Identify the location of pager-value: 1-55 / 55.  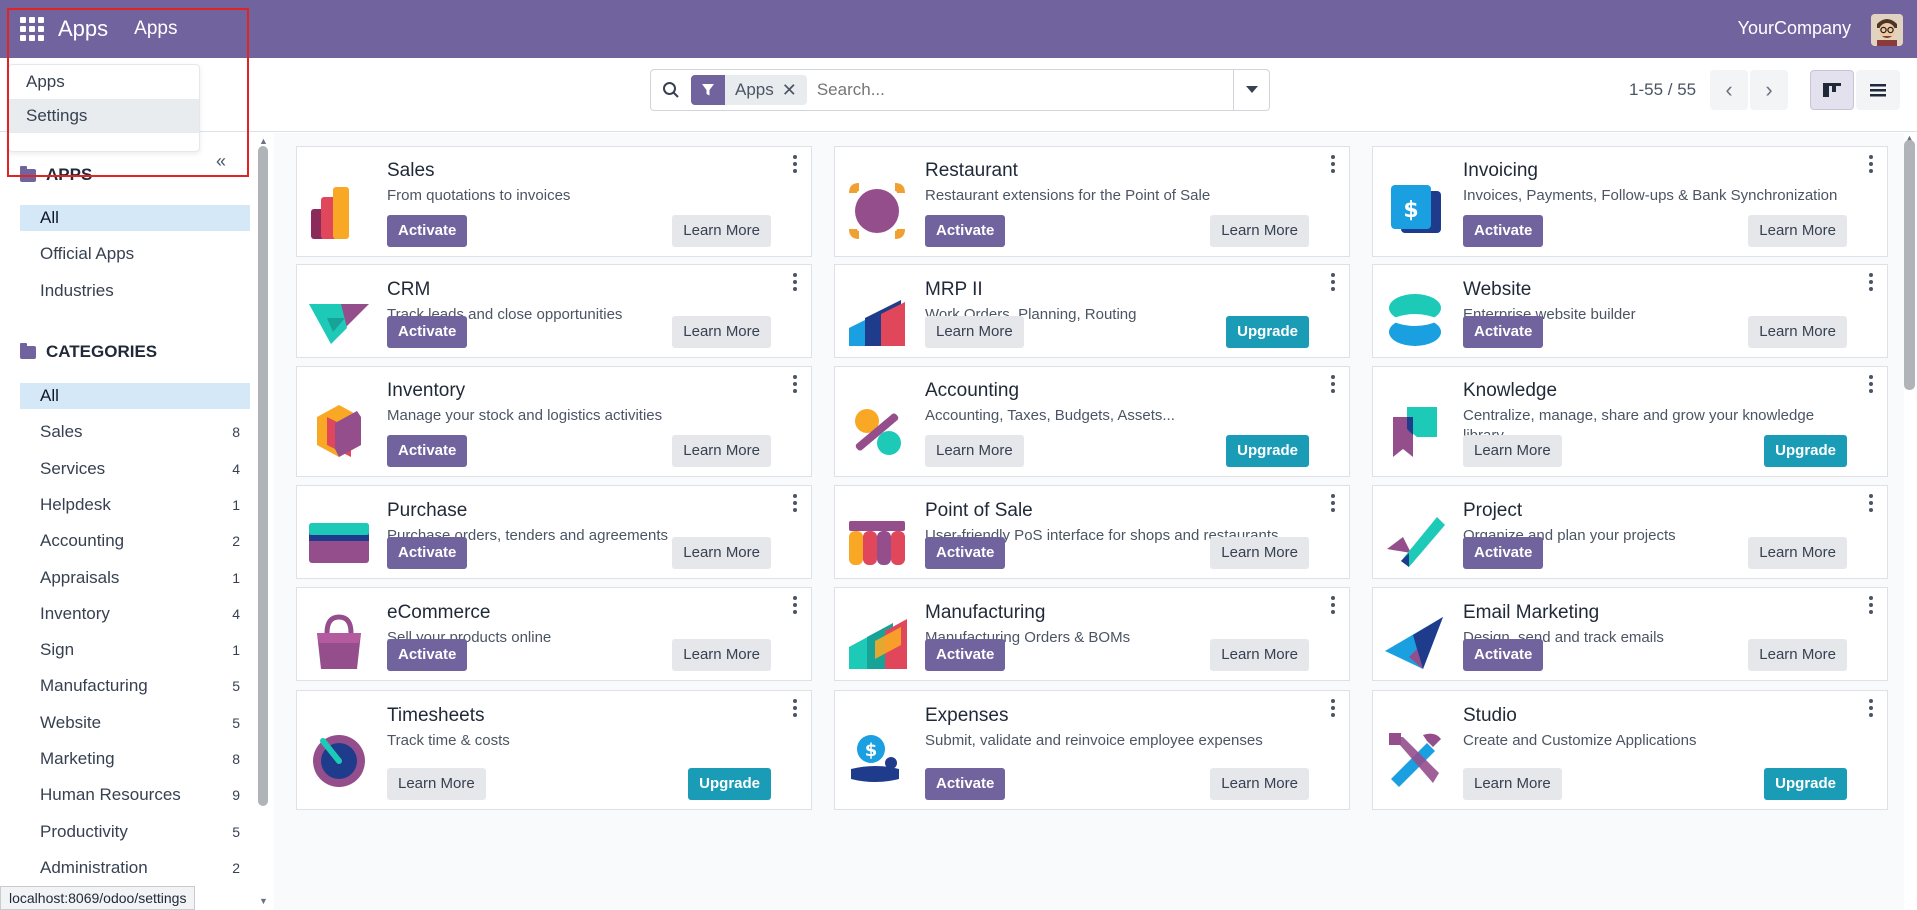
(1662, 90).